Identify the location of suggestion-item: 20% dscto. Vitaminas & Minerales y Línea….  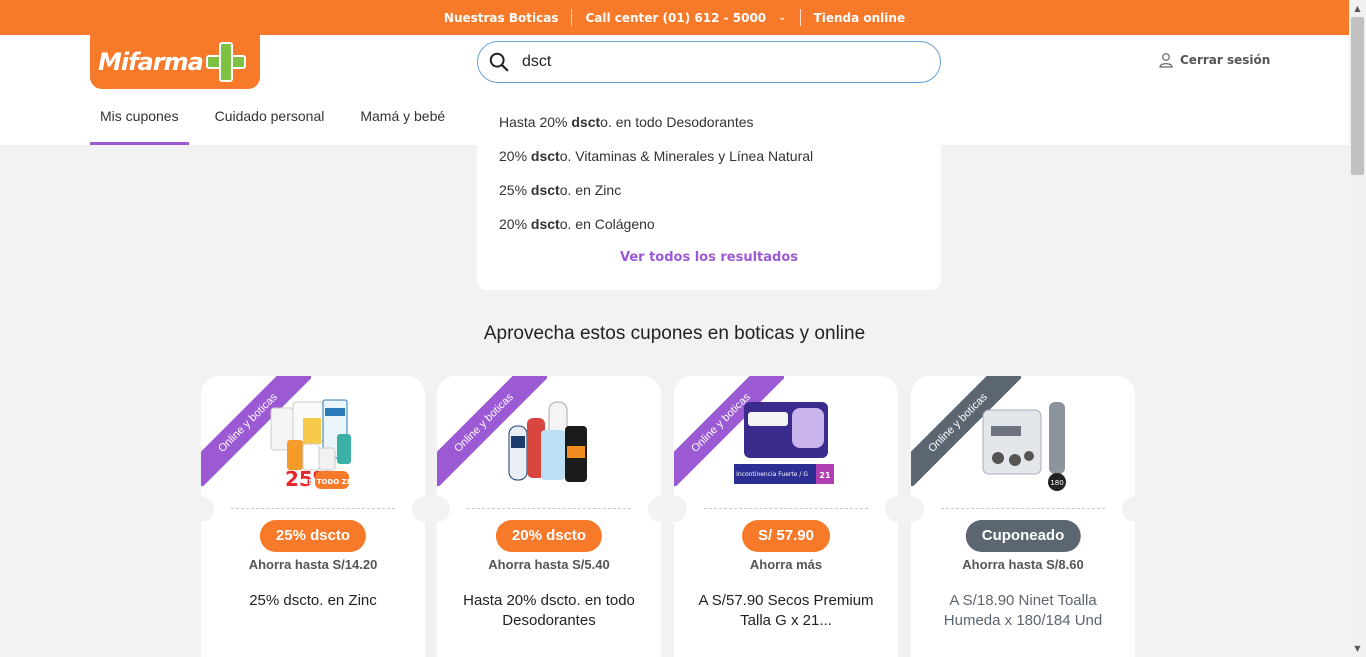
(656, 156).